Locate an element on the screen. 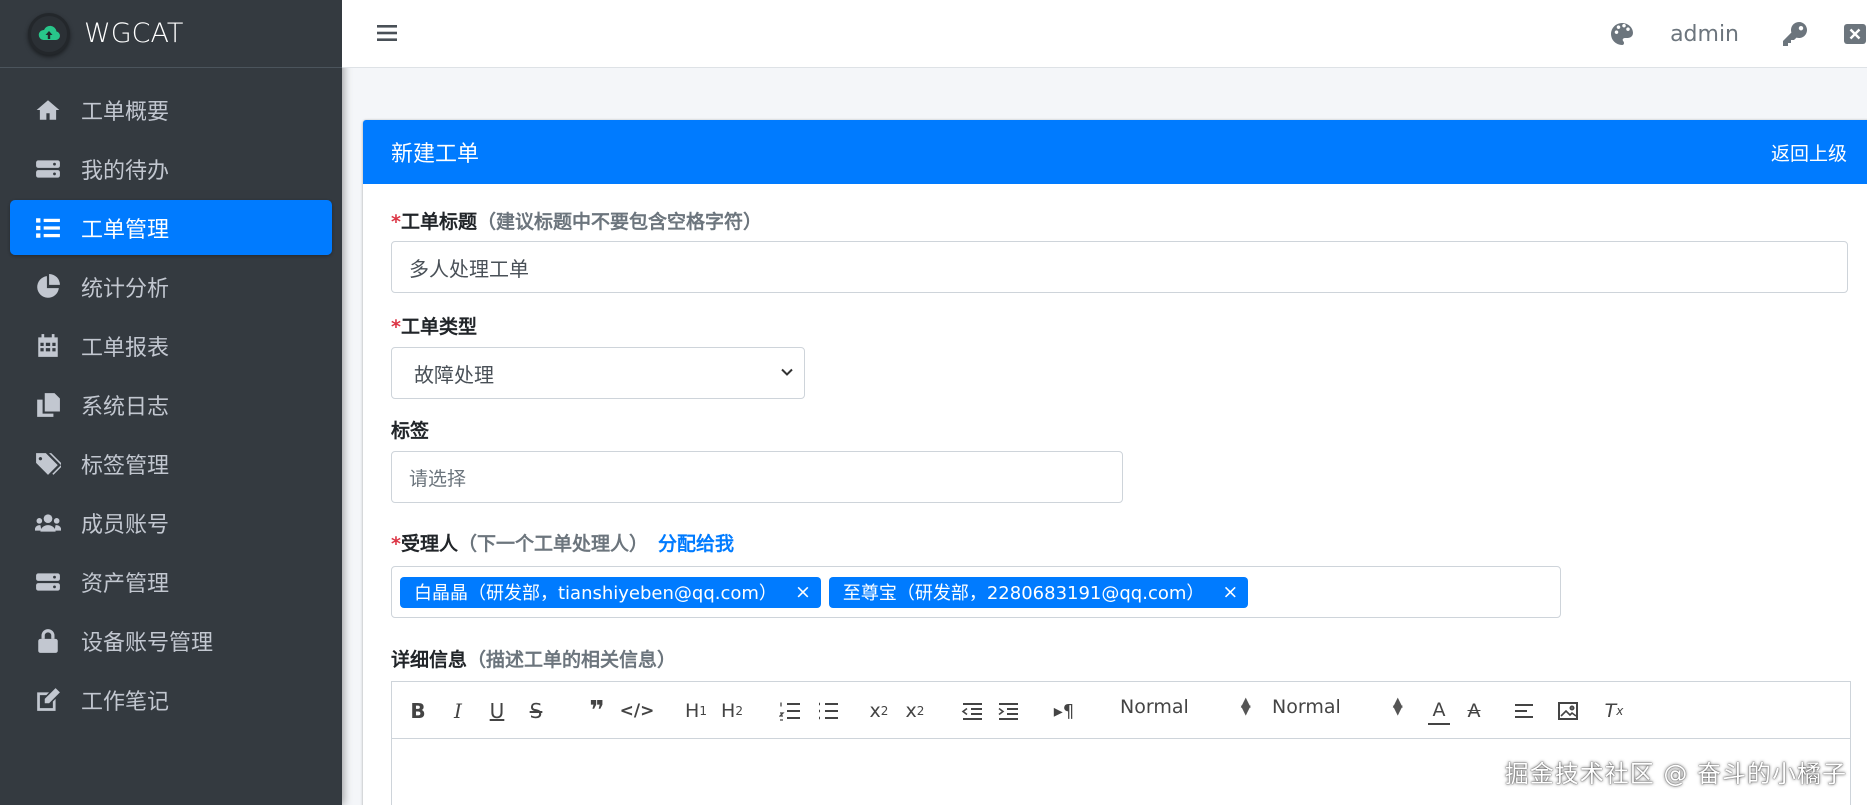  sidebar-item-label: 标签管理 is located at coordinates (125, 466).